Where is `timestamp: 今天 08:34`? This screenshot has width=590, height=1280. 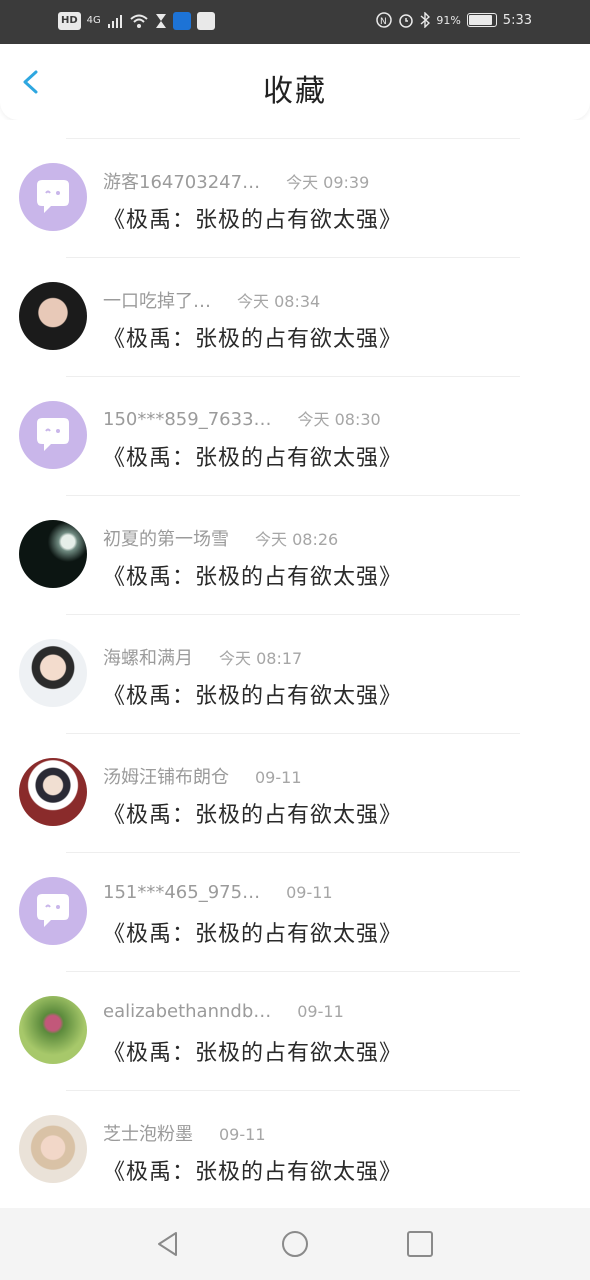 timestamp: 今天 08:34 is located at coordinates (279, 301).